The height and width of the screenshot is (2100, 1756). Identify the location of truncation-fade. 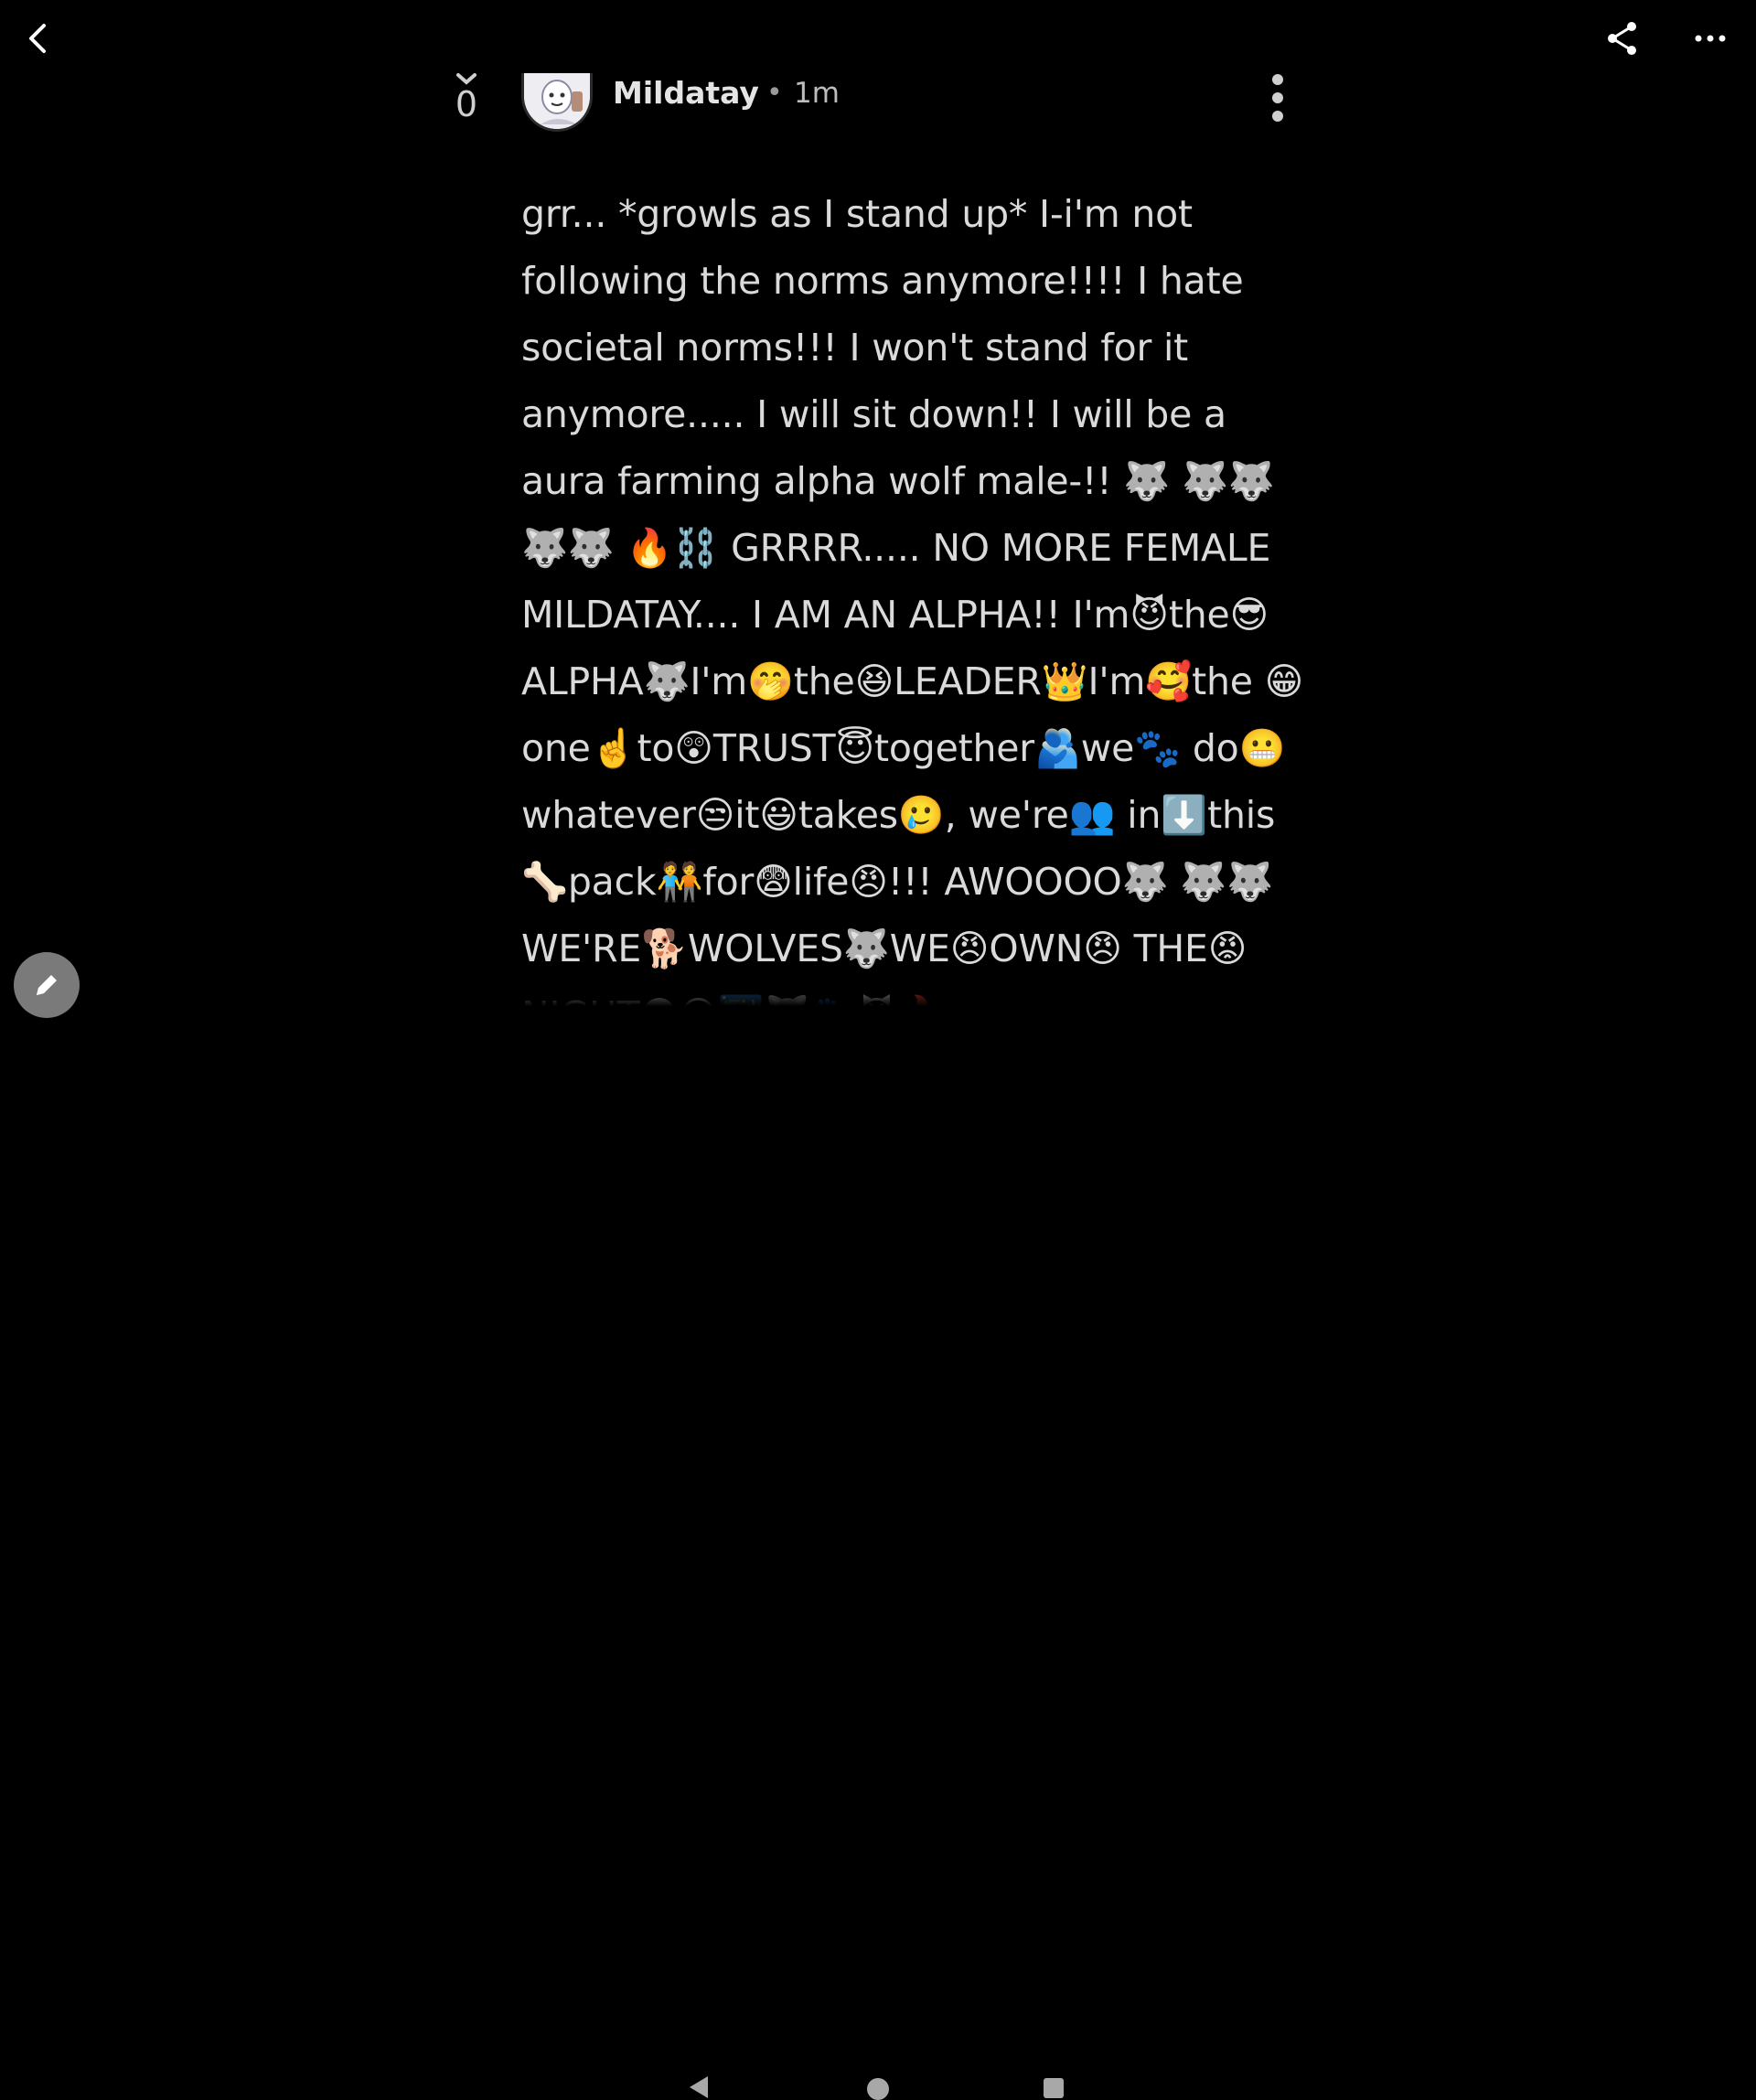
(878, 994).